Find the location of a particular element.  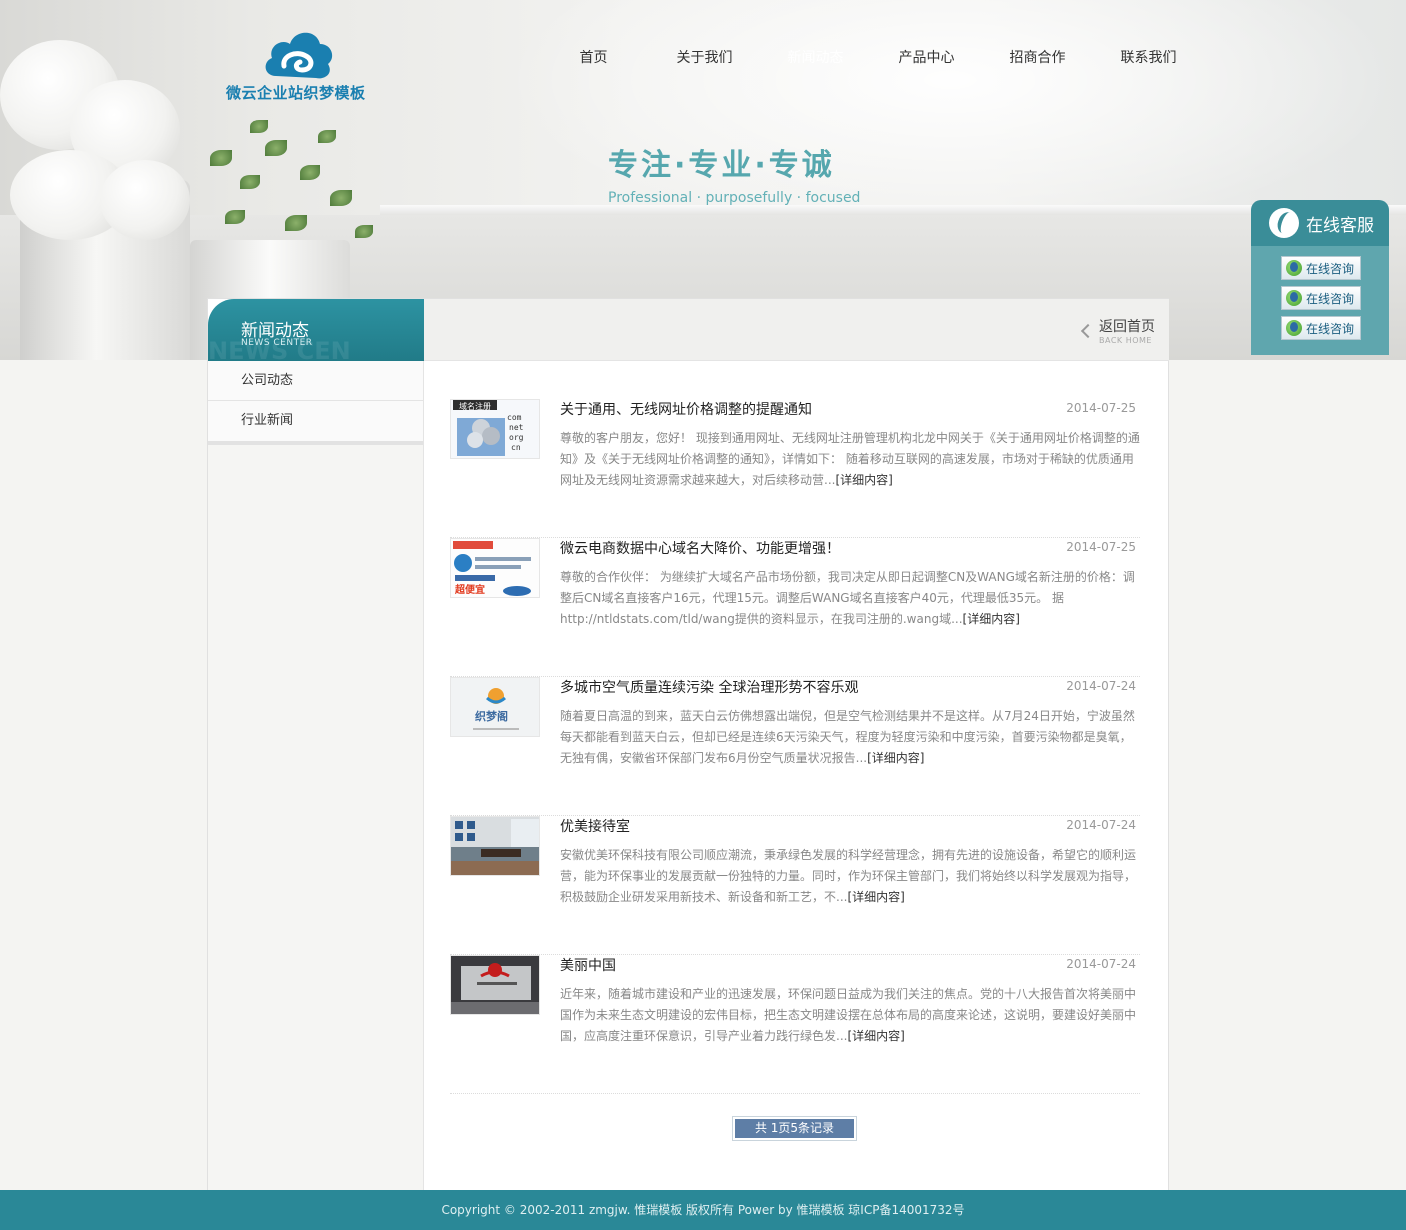

news-title: 优美接待室 is located at coordinates (595, 826).